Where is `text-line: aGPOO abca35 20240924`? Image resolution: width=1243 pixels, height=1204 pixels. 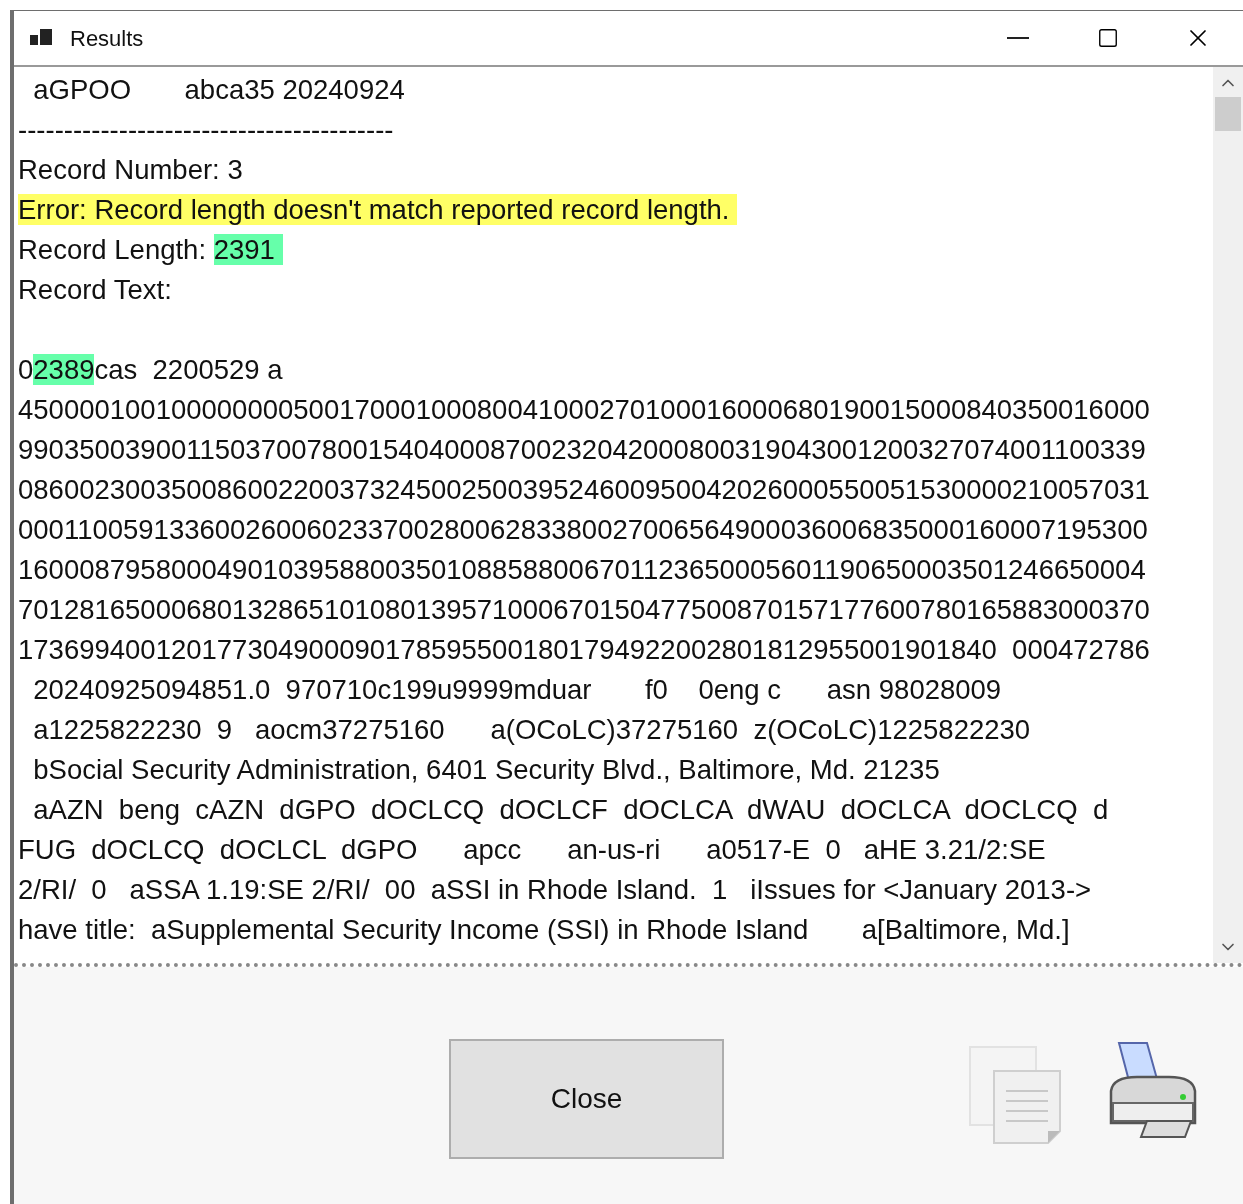
text-line: aGPOO abca35 20240924 is located at coordinates (218, 90).